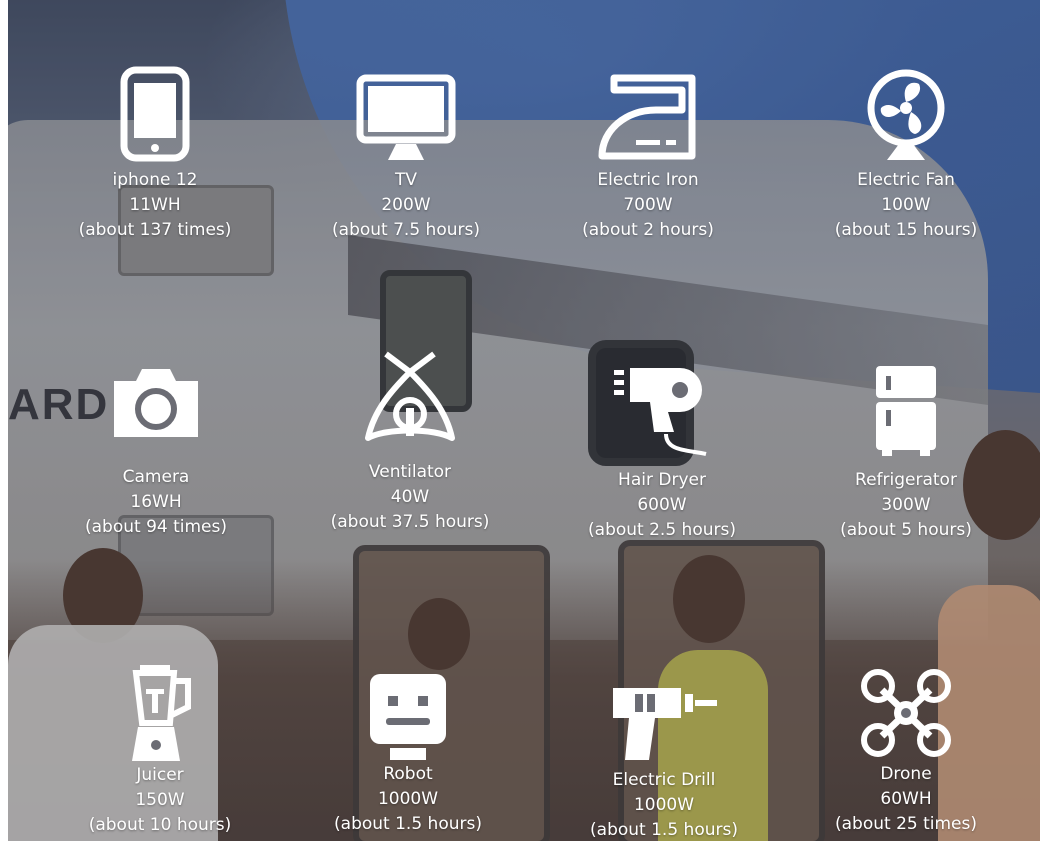 The width and height of the screenshot is (1040, 843). I want to click on appliance-power: 150W, so click(160, 800).